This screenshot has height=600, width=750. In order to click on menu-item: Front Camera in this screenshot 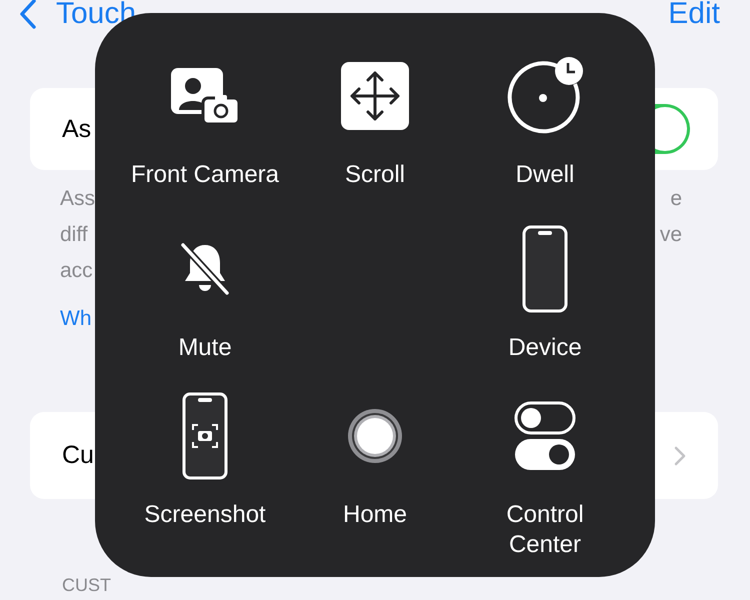, I will do `click(205, 136)`.